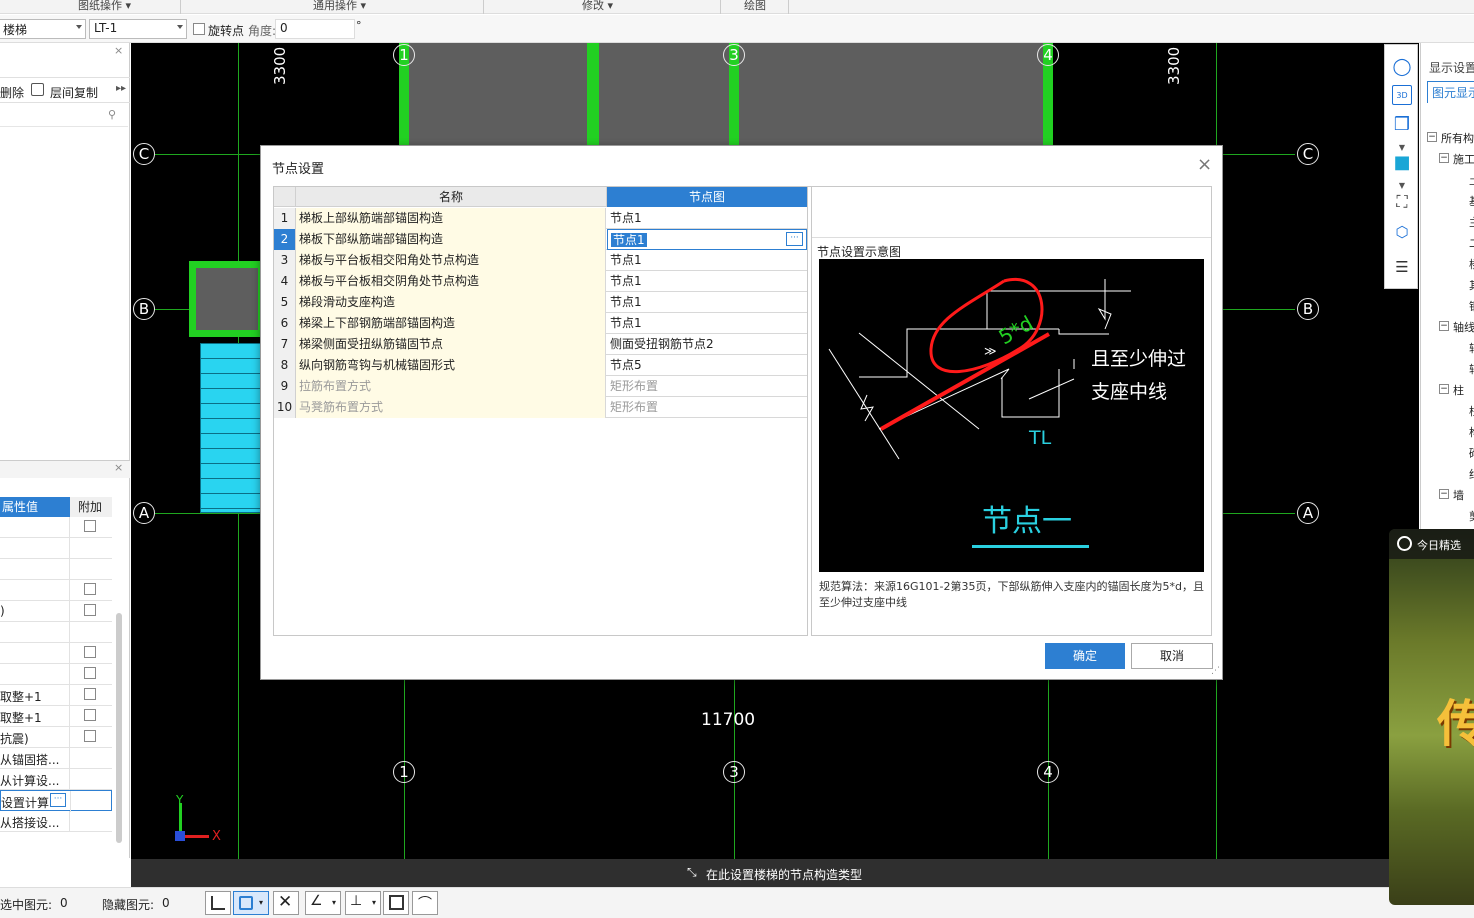  I want to click on property-row: ), so click(56, 611).